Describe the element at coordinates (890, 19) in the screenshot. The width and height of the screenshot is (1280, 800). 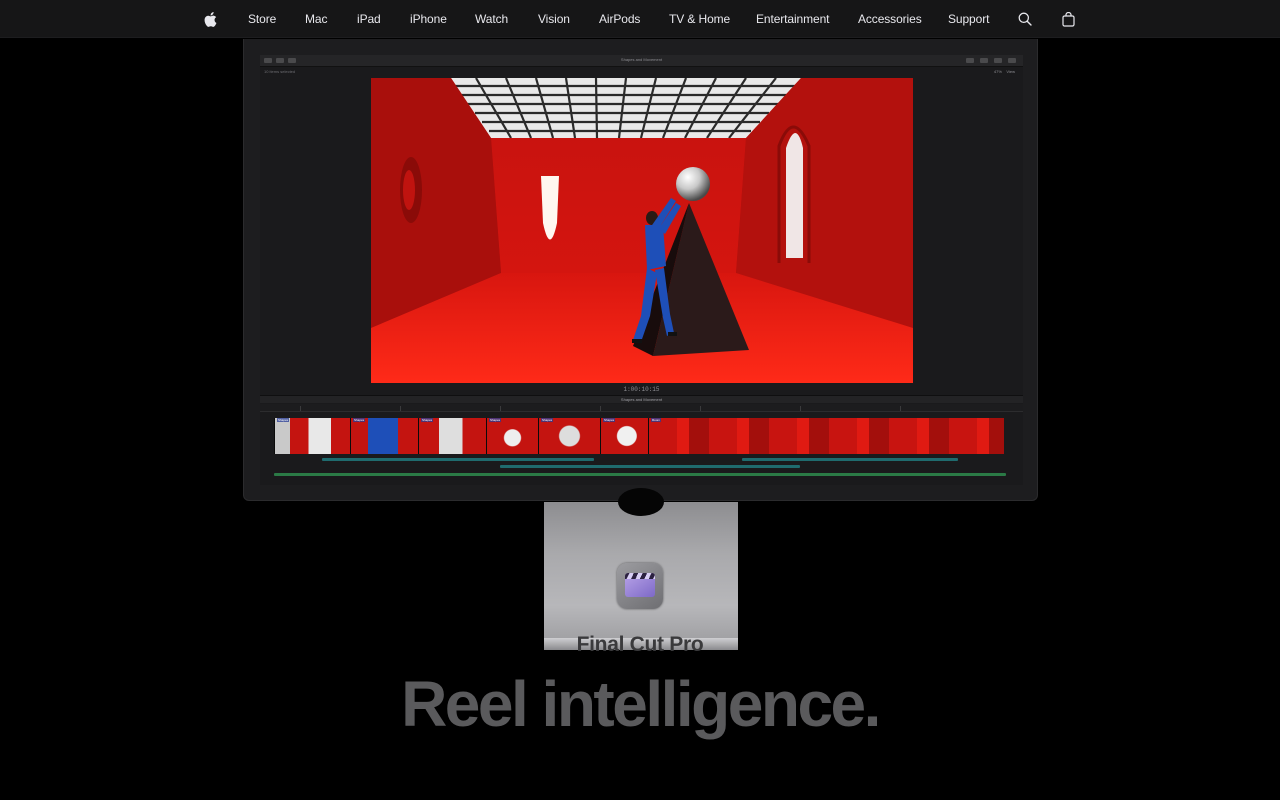
I see `nav-accessories: Accessories` at that location.